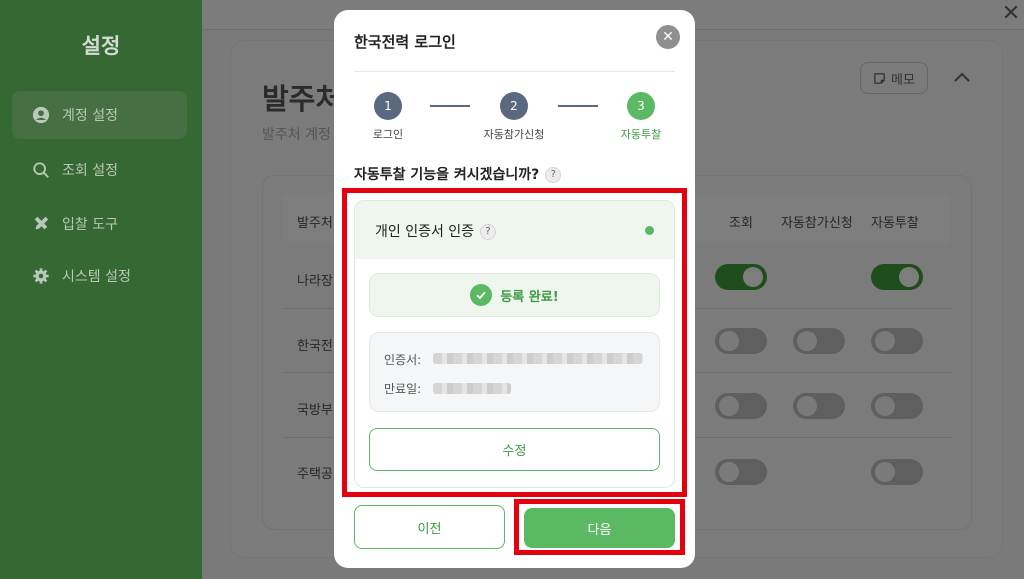 The height and width of the screenshot is (579, 1024). What do you see at coordinates (741, 223) in the screenshot?
I see `column-header-search: 조회` at bounding box center [741, 223].